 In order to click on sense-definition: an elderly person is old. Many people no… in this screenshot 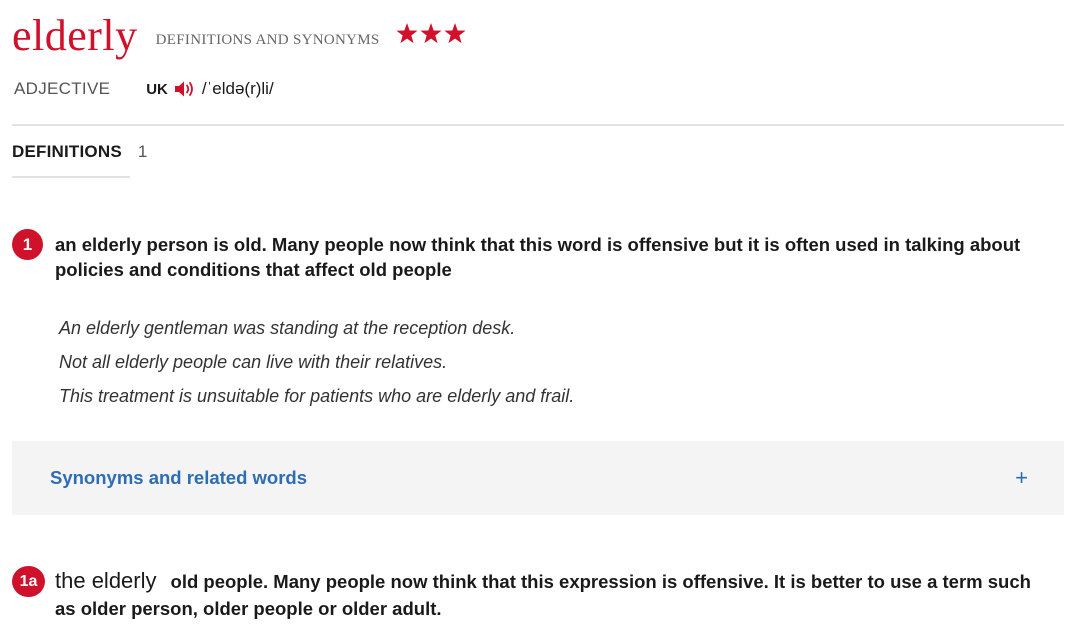, I will do `click(538, 257)`.